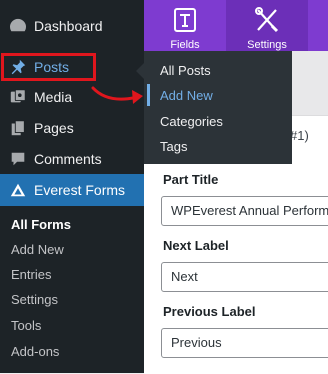 The image size is (328, 374). I want to click on previous-label-label: Previous Label, so click(209, 311).